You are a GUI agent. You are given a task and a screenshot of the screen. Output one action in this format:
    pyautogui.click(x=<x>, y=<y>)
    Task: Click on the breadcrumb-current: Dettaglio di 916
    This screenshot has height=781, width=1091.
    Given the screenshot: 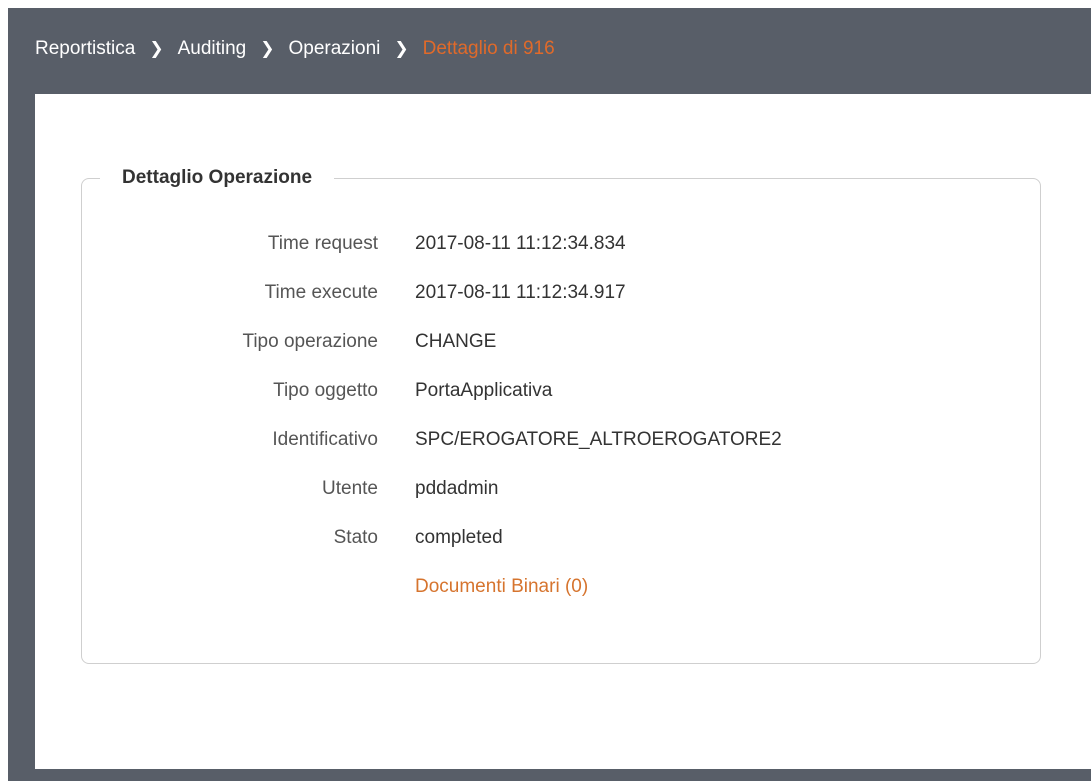 What is the action you would take?
    pyautogui.click(x=488, y=48)
    